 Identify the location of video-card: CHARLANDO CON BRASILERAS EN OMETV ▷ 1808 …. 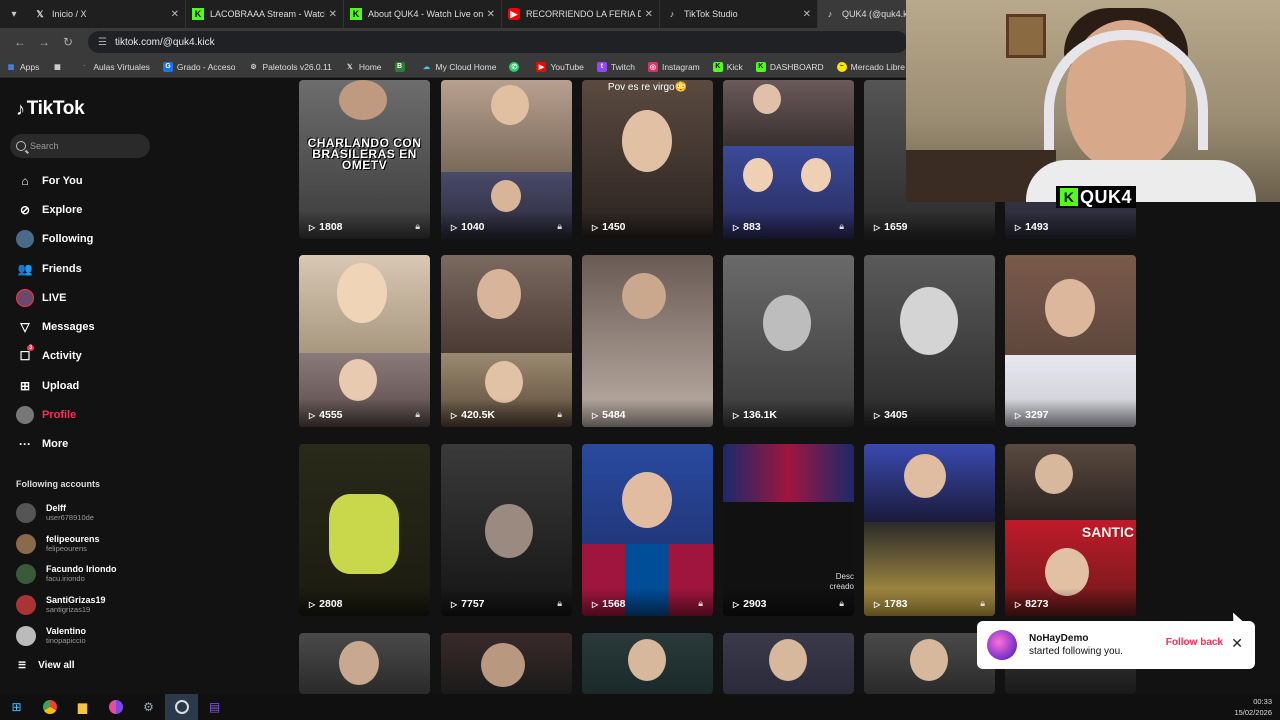
(364, 159).